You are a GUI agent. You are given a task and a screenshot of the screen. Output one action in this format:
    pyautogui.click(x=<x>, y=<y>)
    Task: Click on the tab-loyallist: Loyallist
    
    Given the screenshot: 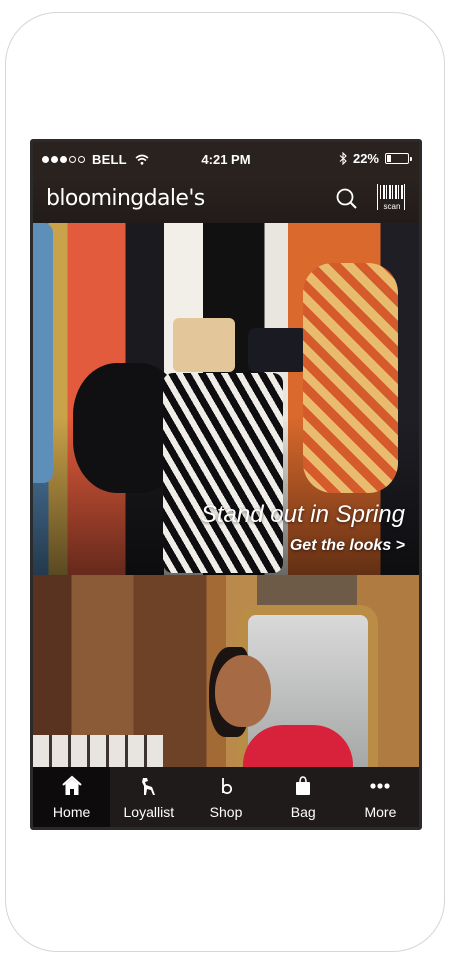 What is the action you would take?
    pyautogui.click(x=148, y=797)
    